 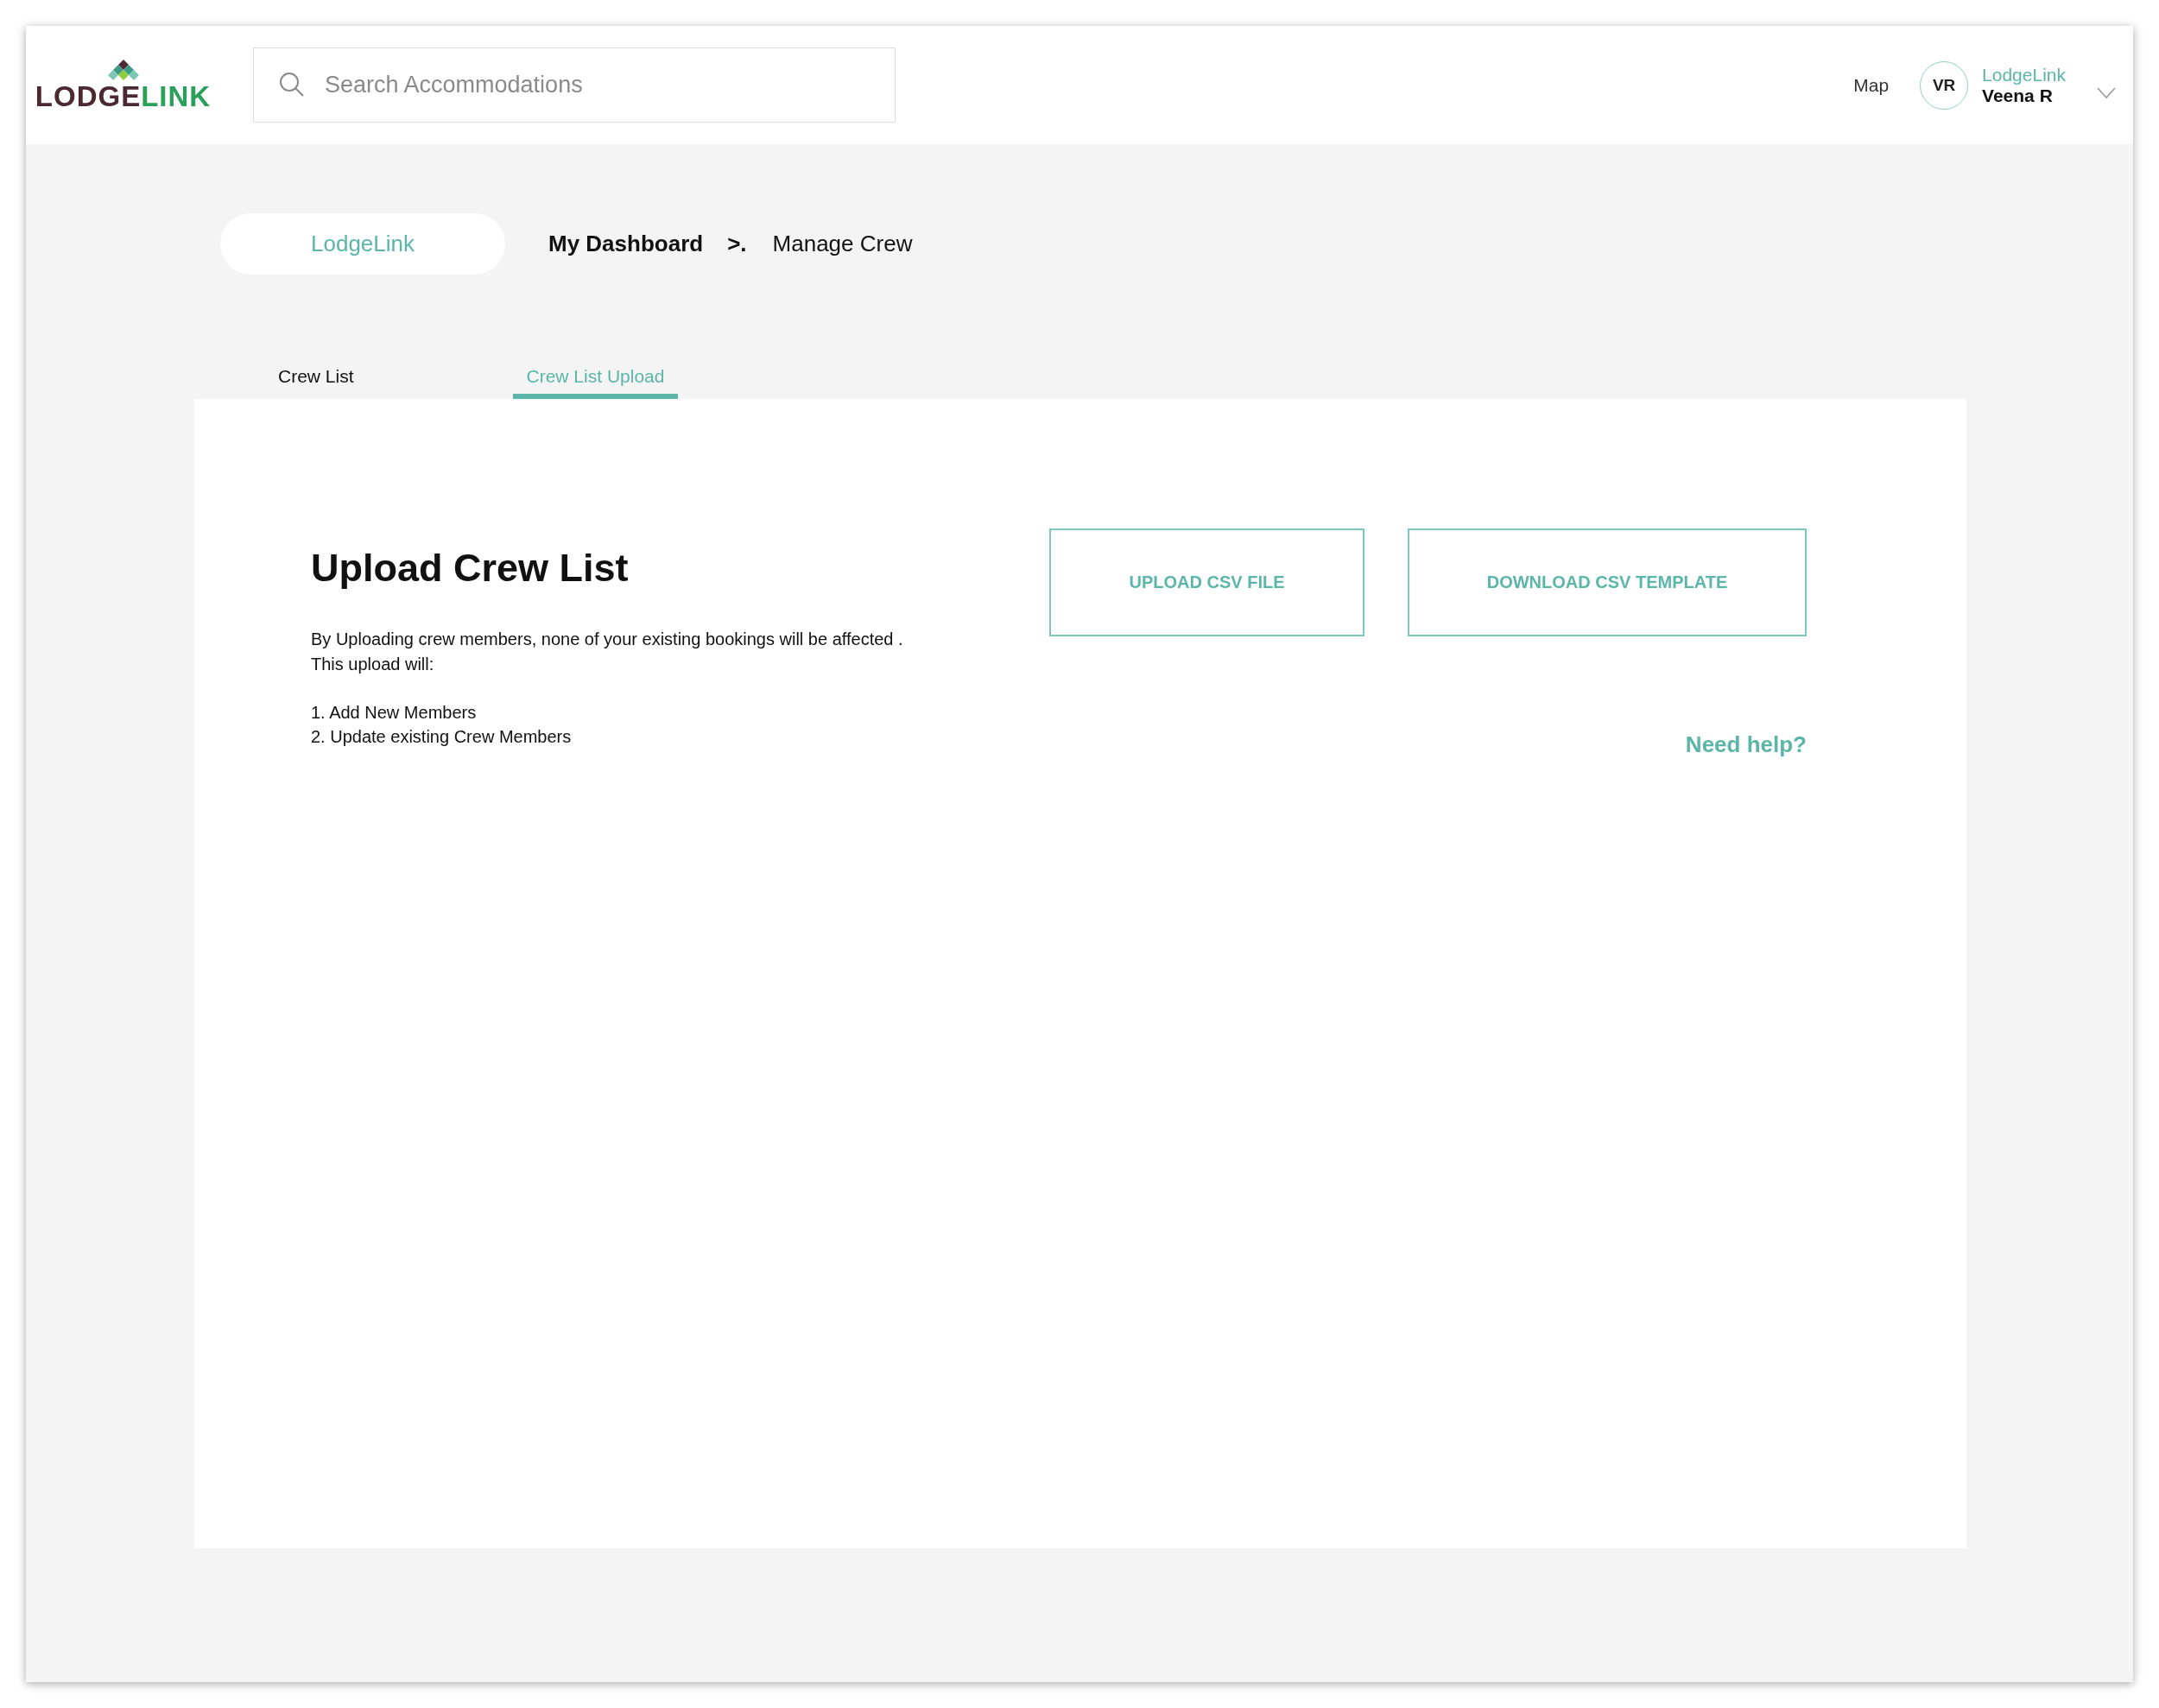 What do you see at coordinates (842, 244) in the screenshot?
I see `breadcrumb-current: Manage Crew` at bounding box center [842, 244].